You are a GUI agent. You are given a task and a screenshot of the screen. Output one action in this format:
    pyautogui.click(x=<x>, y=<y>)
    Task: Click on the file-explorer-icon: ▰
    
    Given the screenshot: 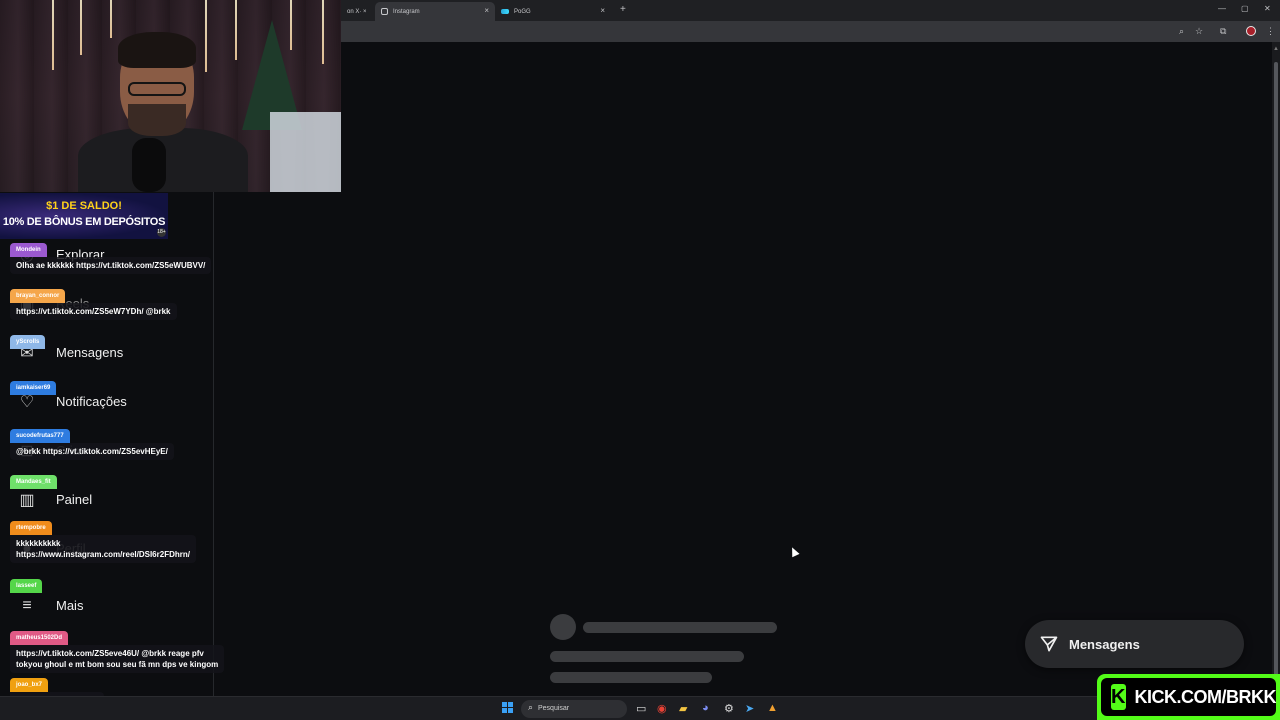 What is the action you would take?
    pyautogui.click(x=683, y=708)
    